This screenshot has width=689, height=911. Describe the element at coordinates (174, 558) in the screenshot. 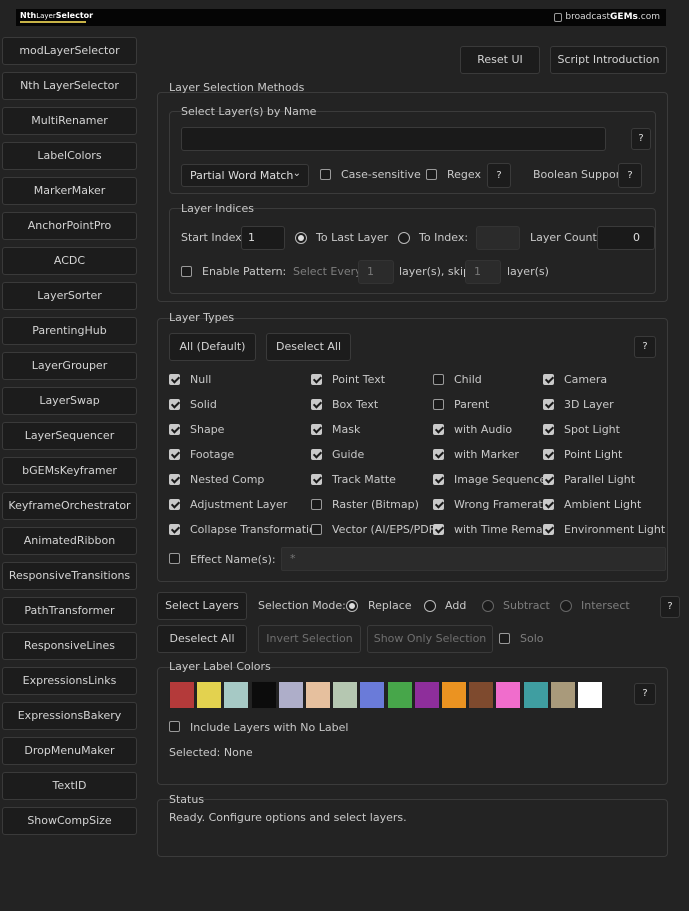

I see `effect-names-checkbox` at that location.